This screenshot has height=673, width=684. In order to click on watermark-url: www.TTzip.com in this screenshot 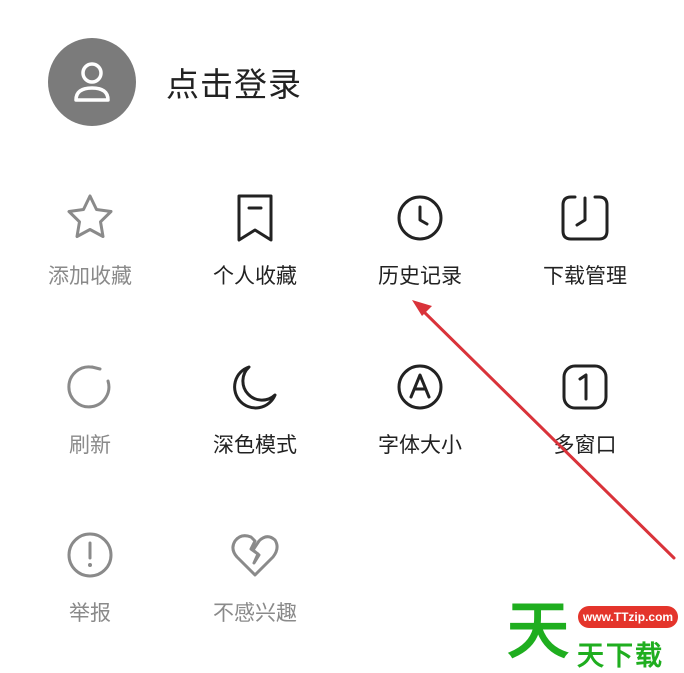, I will do `click(628, 617)`.